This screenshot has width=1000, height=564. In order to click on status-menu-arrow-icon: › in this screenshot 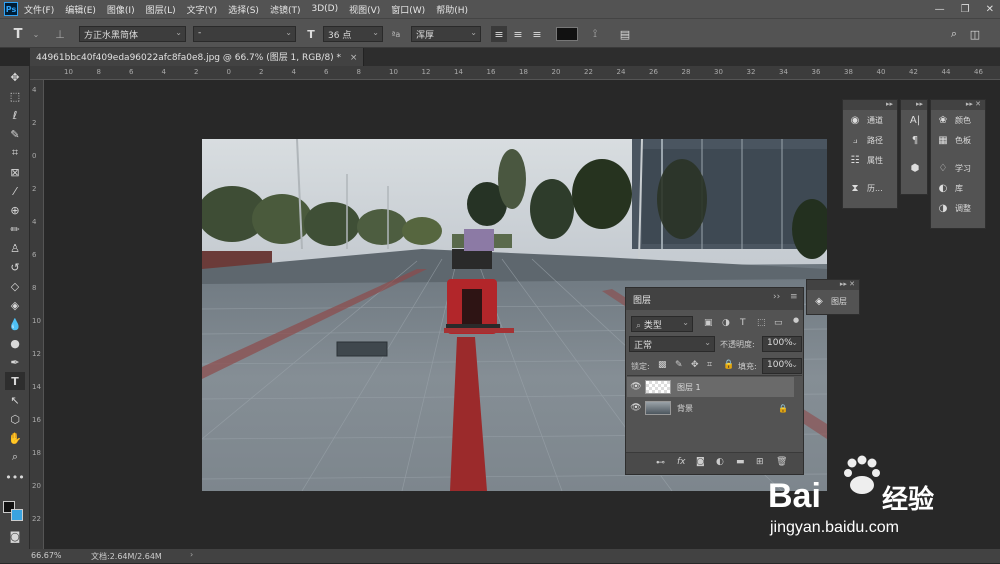, I will do `click(191, 554)`.